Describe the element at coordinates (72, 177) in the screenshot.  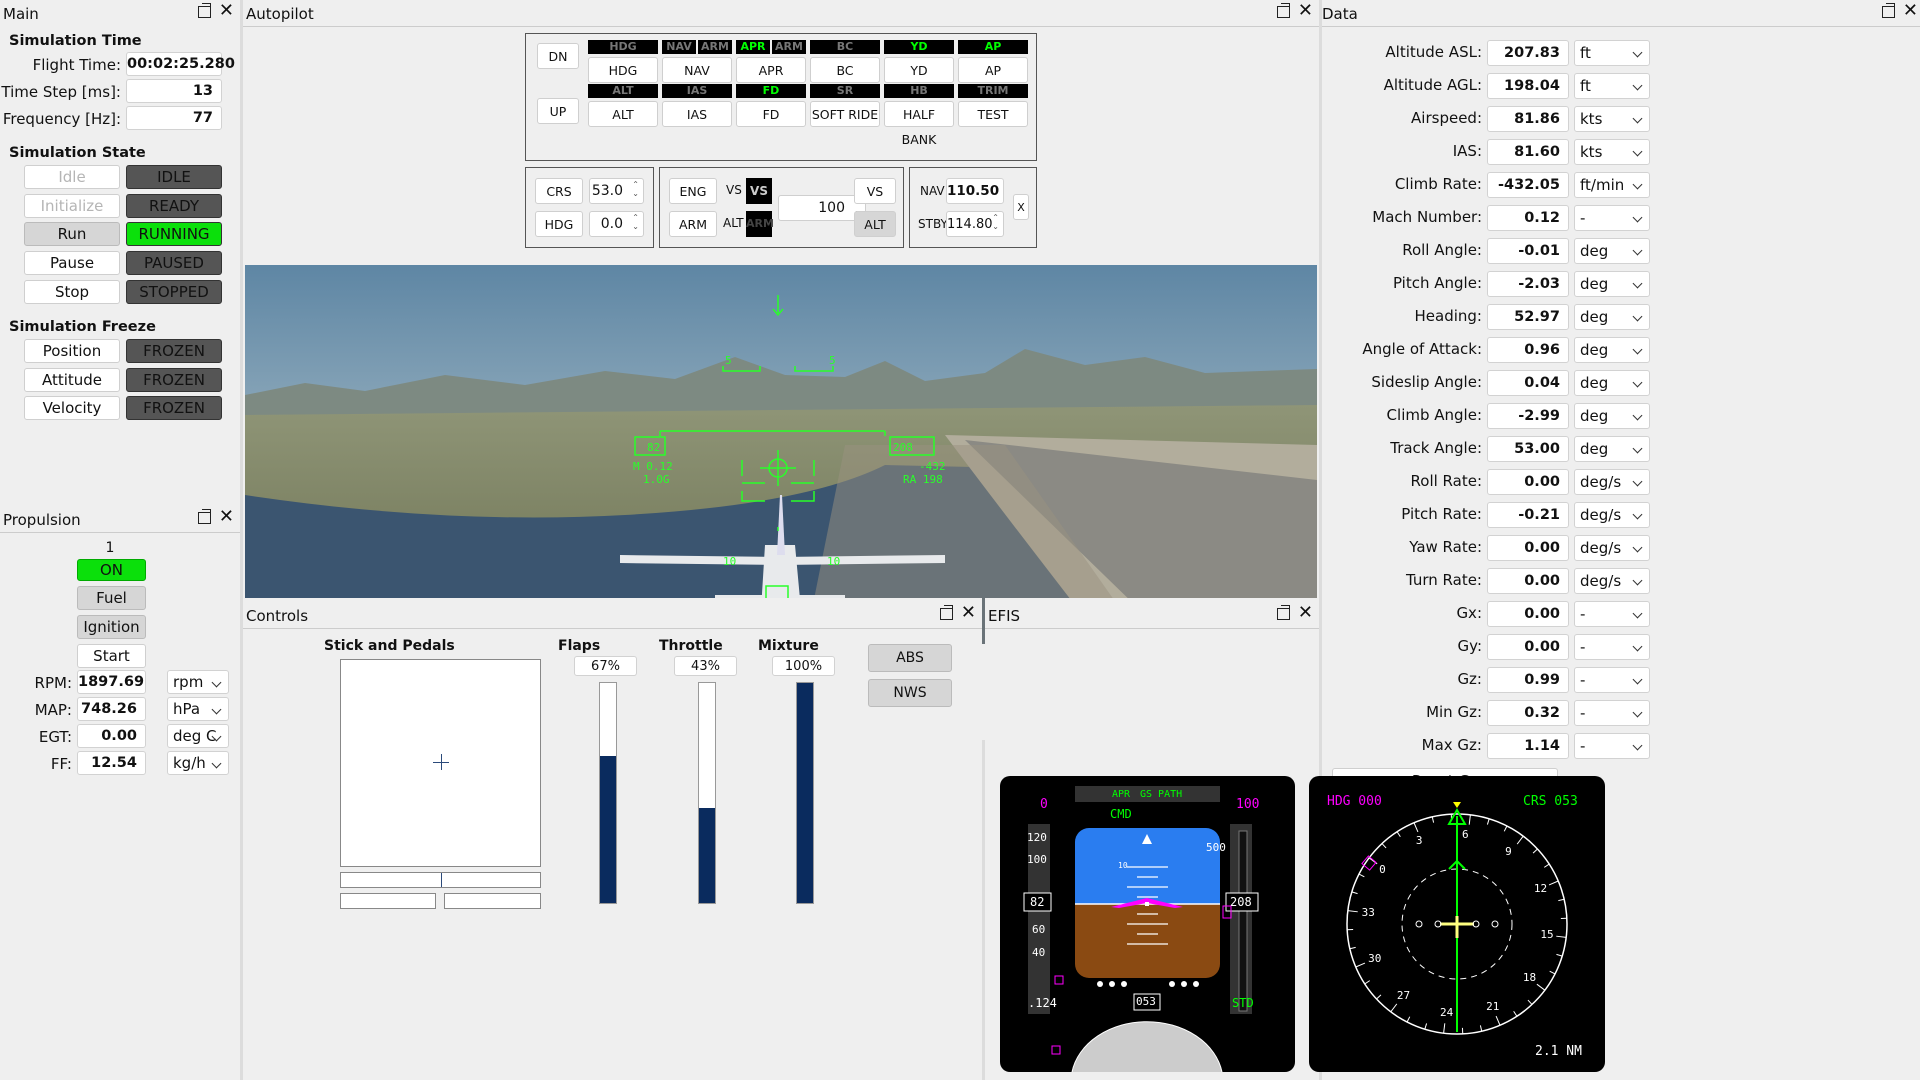
I see `idle-button: Idle` at that location.